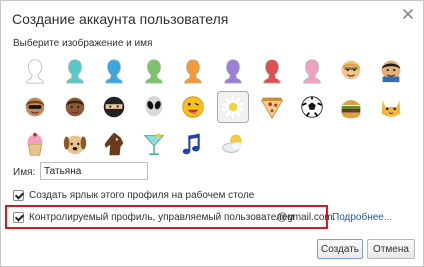  Describe the element at coordinates (351, 109) in the screenshot. I see `avatar-hamburger-icon` at that location.